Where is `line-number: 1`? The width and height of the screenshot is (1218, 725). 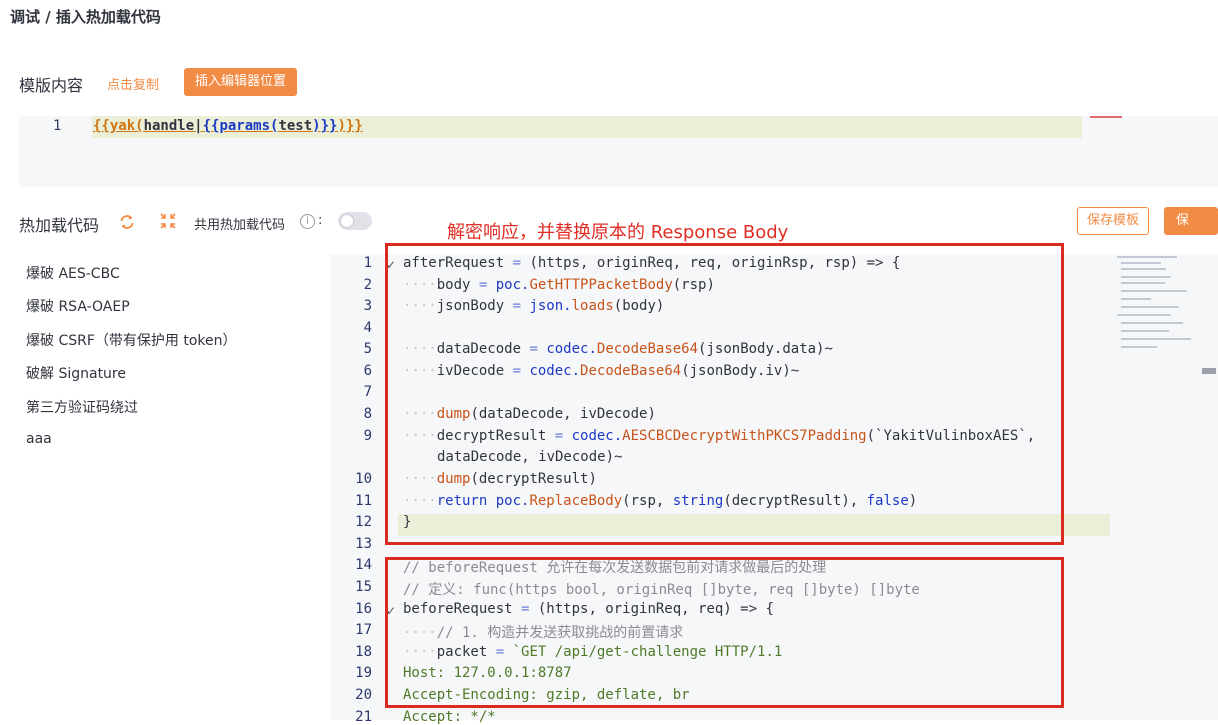
line-number: 1 is located at coordinates (367, 263).